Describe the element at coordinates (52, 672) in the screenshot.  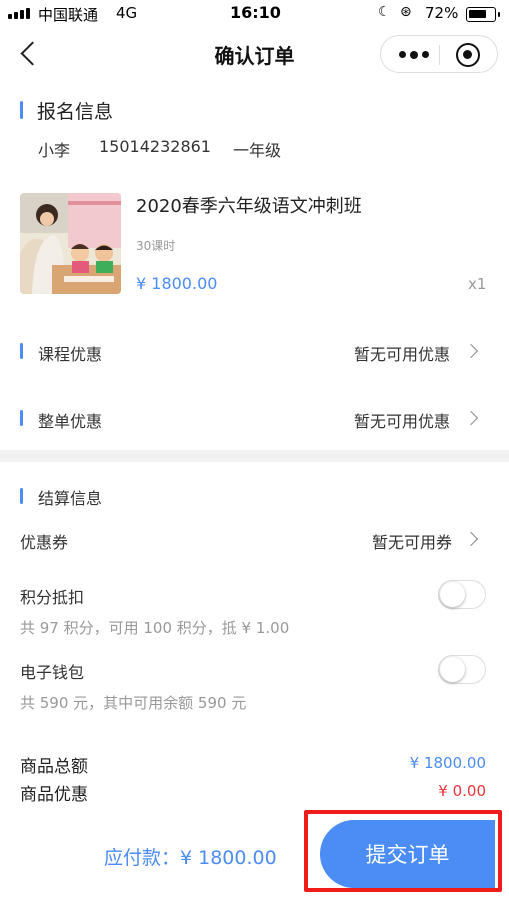
I see `wallet-label: 电子钱包` at that location.